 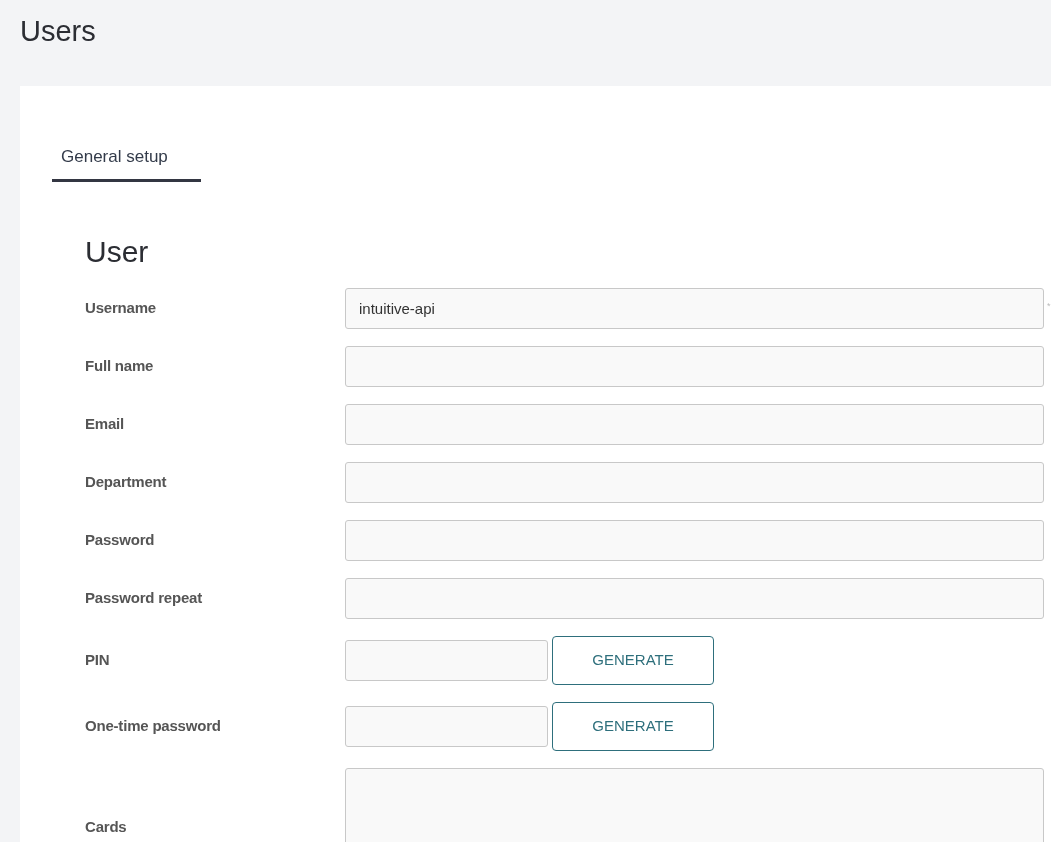 What do you see at coordinates (120, 365) in the screenshot?
I see `field-label: Full name` at bounding box center [120, 365].